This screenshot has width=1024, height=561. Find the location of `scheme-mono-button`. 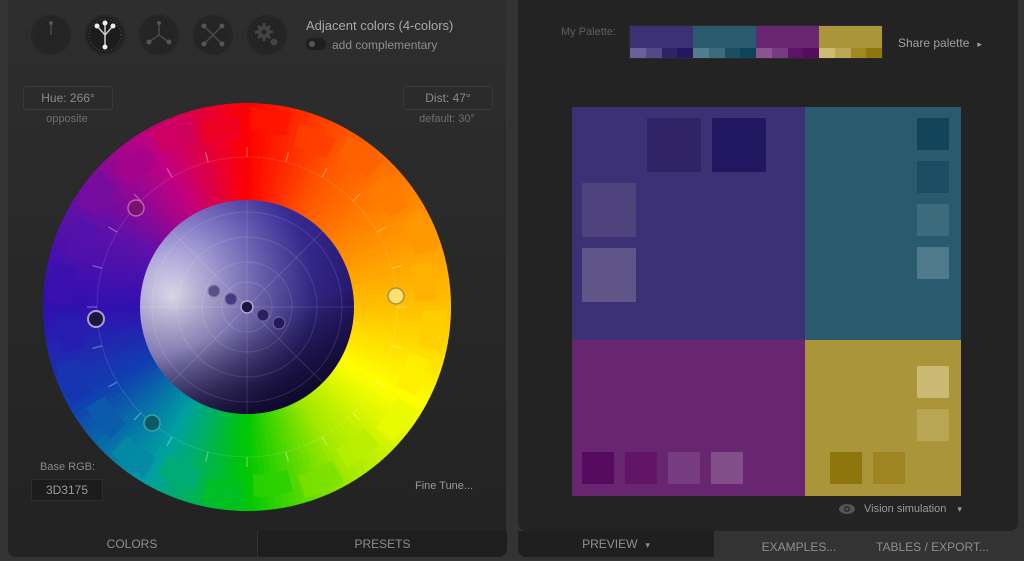

scheme-mono-button is located at coordinates (51, 35).